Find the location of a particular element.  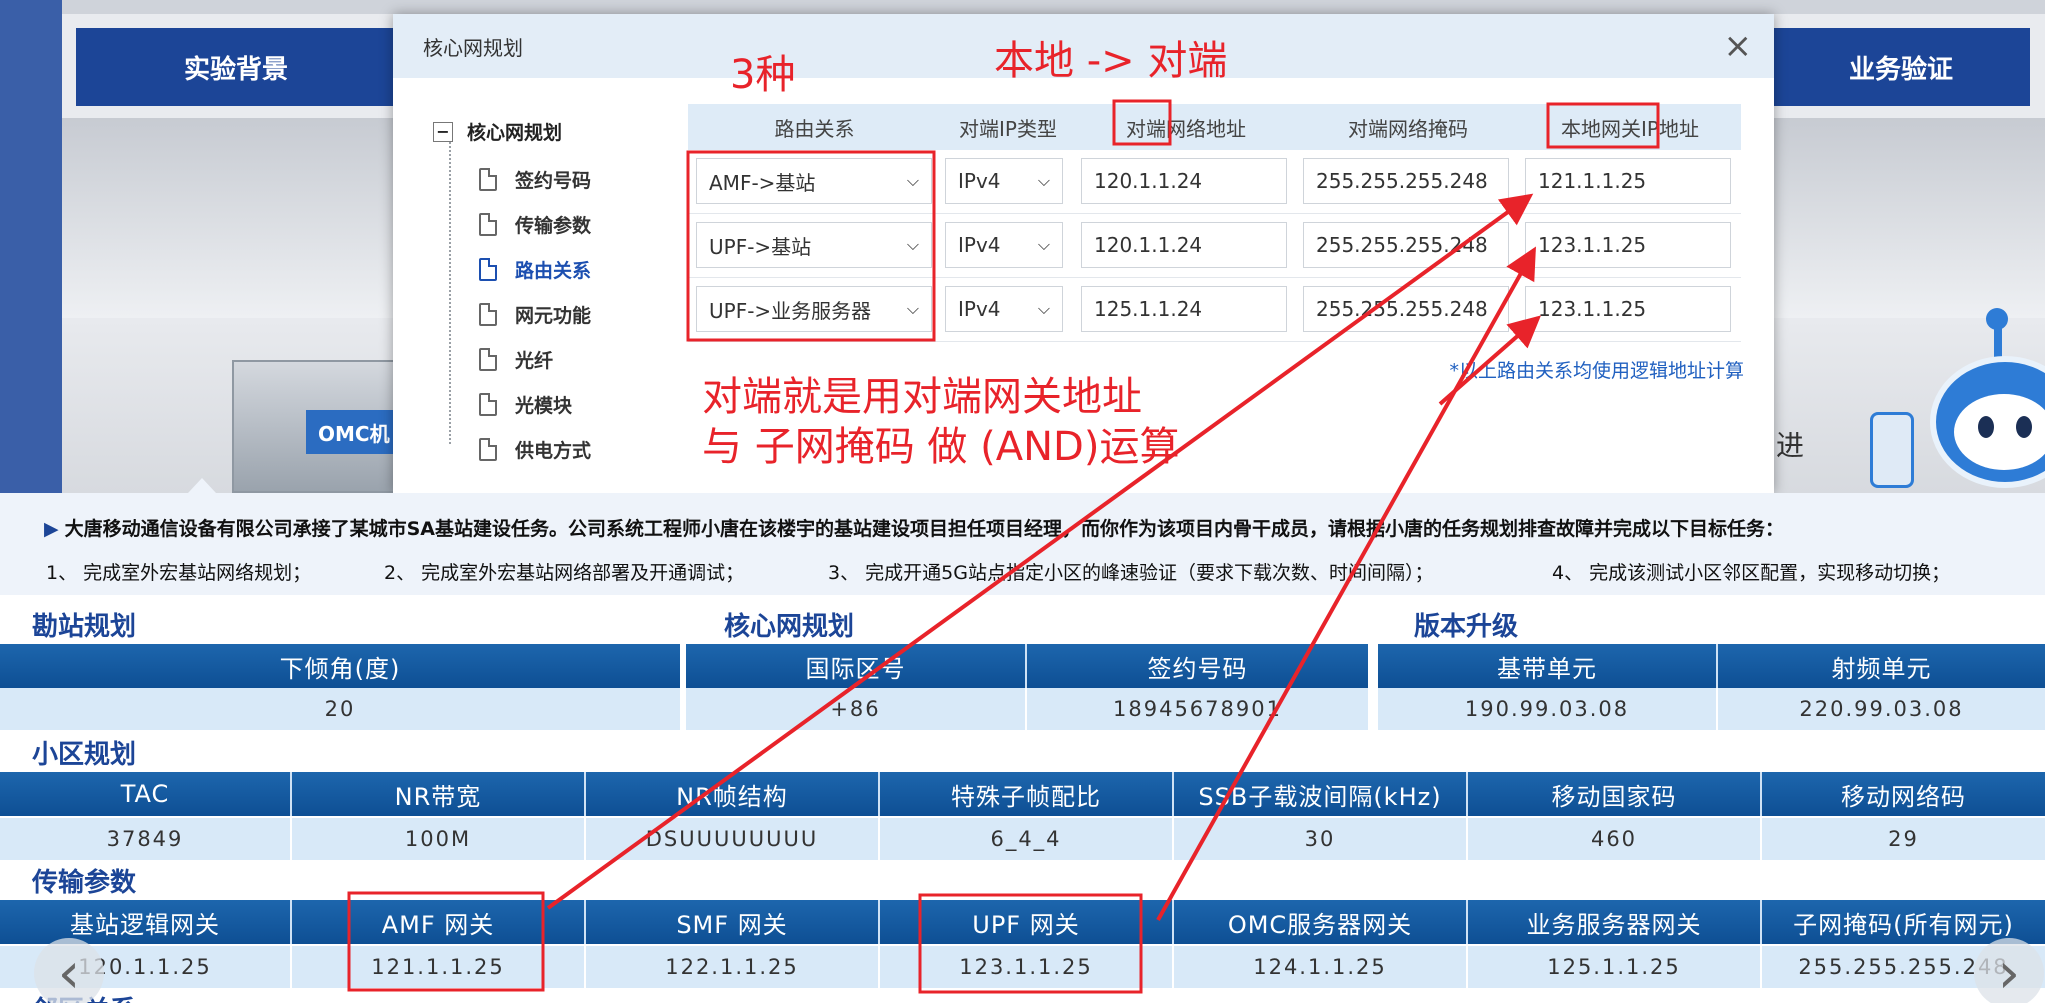

col-route: 路由关系 is located at coordinates (814, 128).